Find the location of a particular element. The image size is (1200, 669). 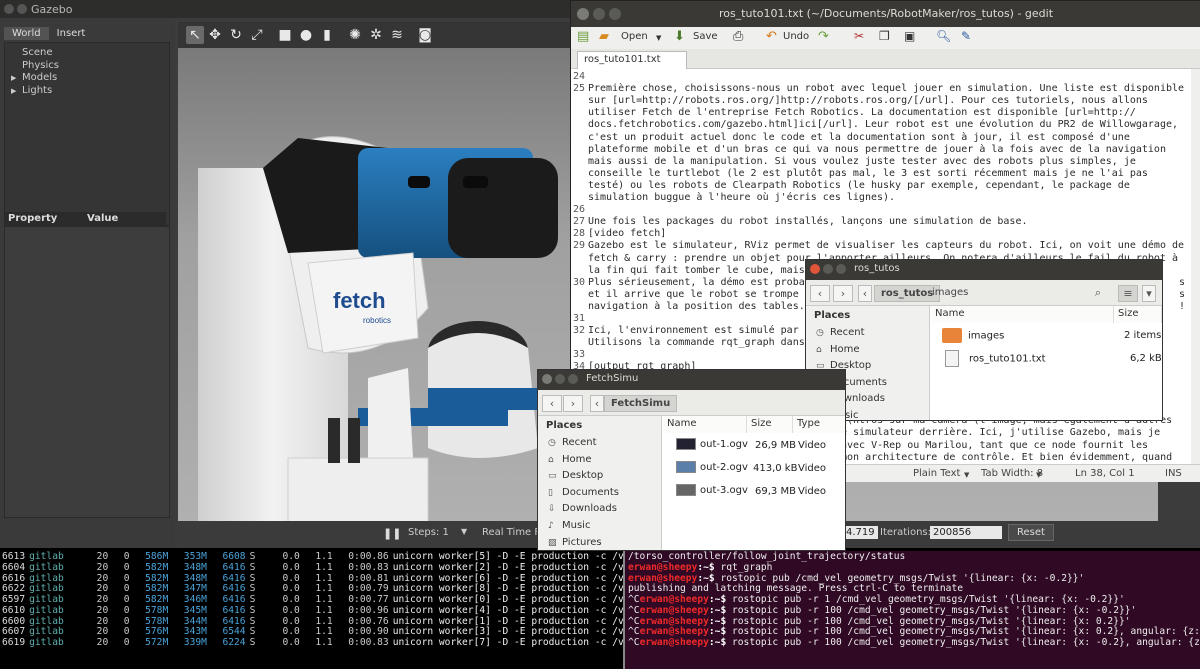

replace-icon: ✎ is located at coordinates (966, 36).